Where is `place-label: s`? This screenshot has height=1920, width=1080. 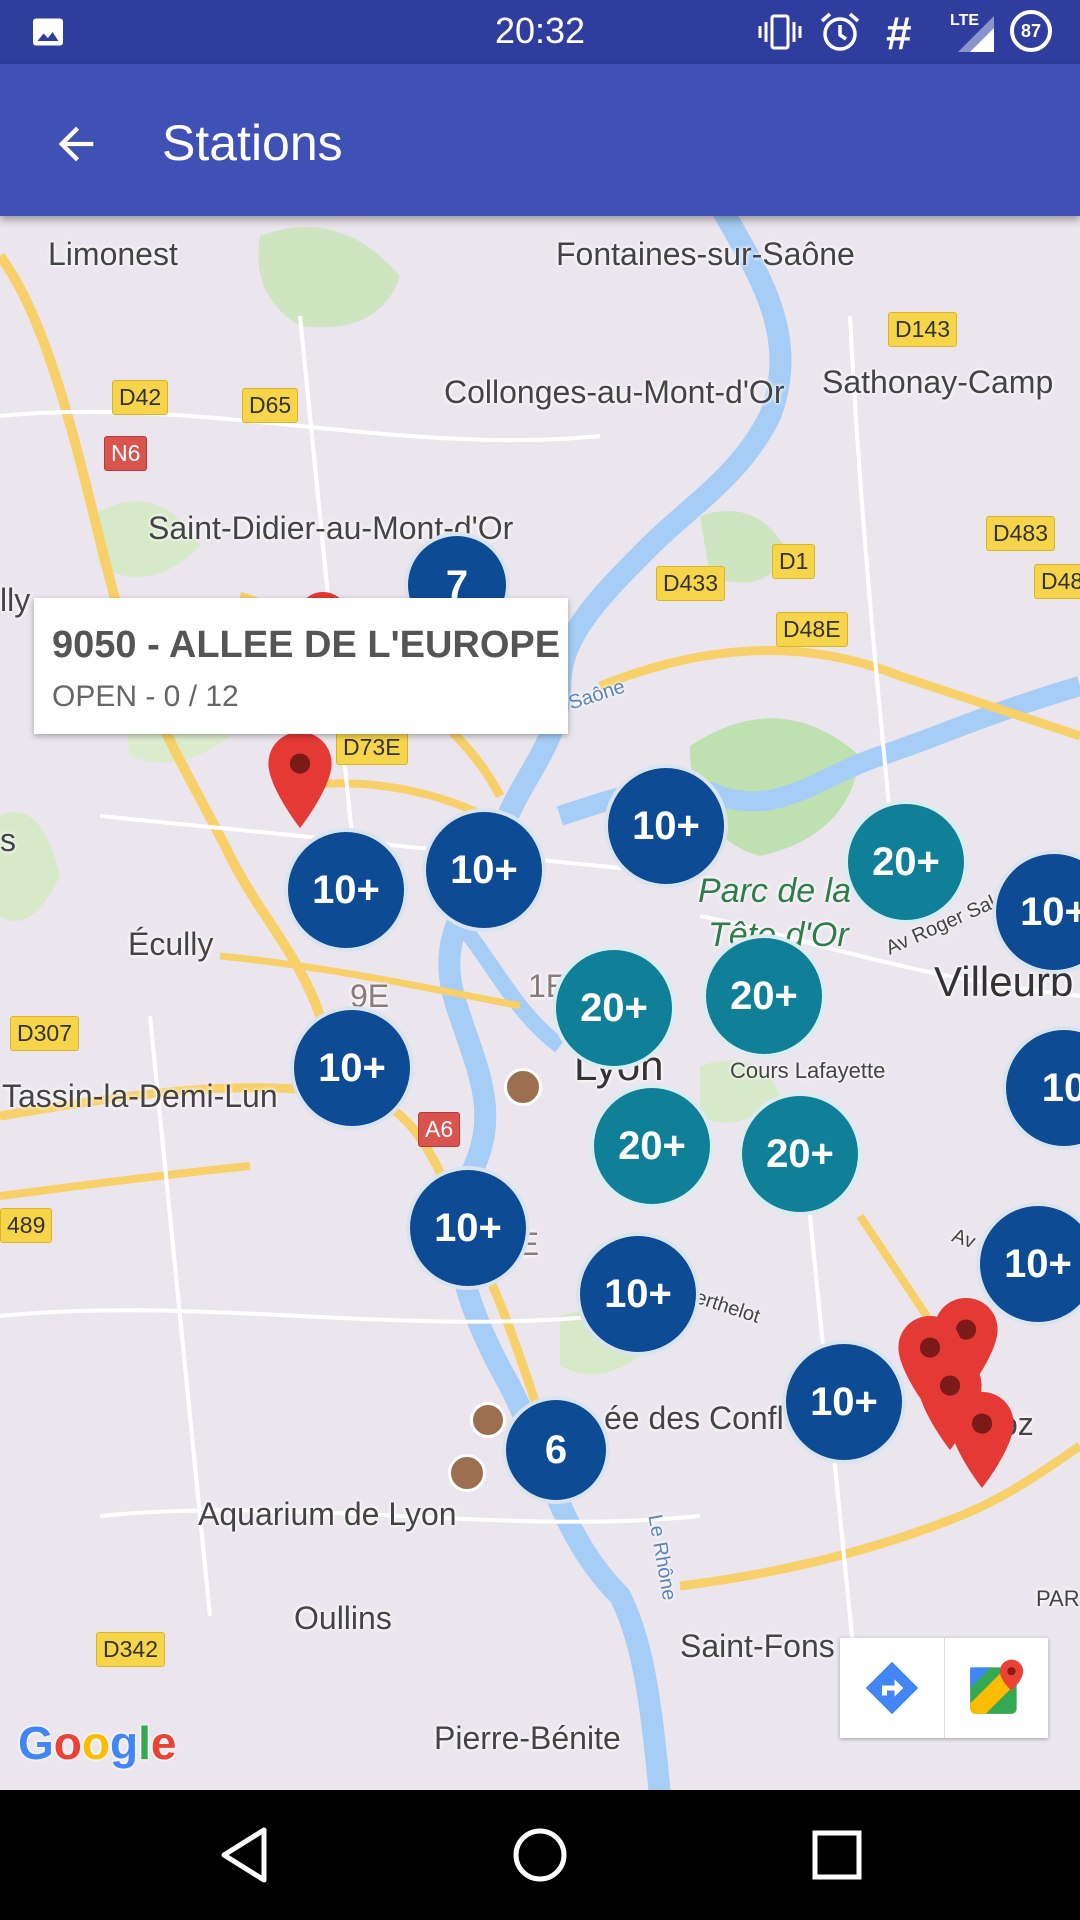 place-label: s is located at coordinates (8, 840).